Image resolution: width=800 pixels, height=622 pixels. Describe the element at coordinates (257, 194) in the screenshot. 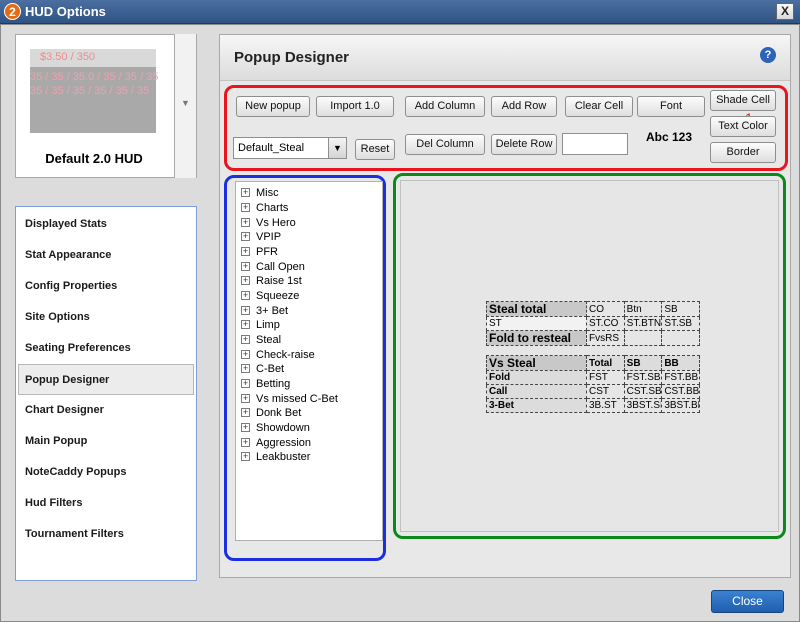

I see `tree-item: + Misc` at that location.